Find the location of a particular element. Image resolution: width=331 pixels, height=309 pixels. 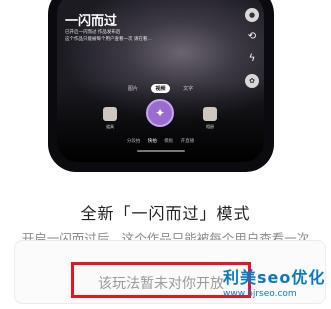

watermark-logo: 利美seo优化 www.bjrseo.com is located at coordinates (277, 281).